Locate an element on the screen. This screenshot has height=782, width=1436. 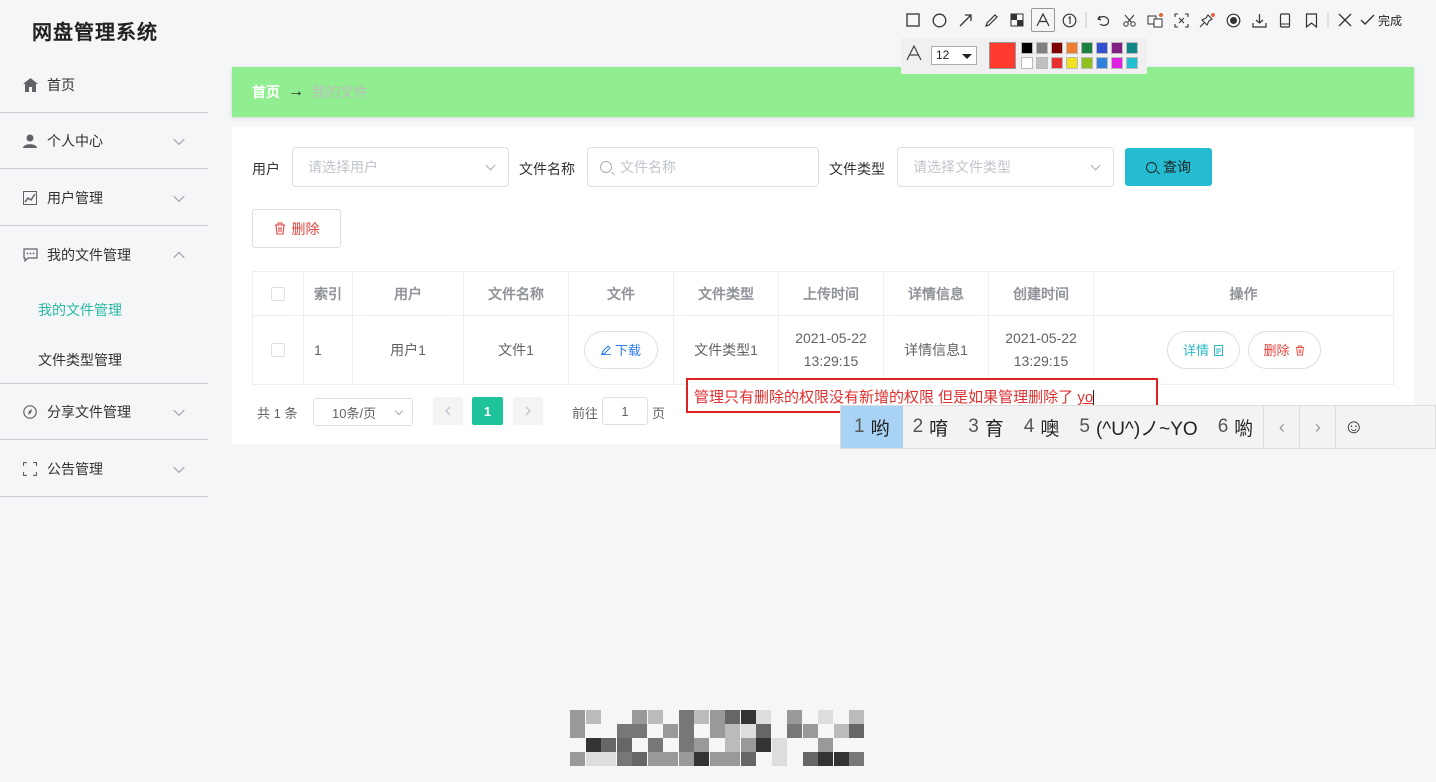
save-icon is located at coordinates (1259, 20).